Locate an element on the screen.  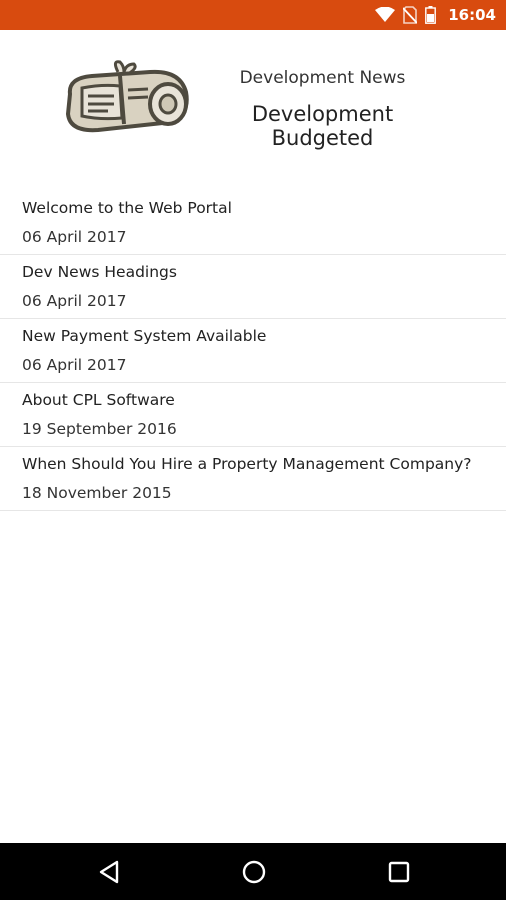
status-bar: 16:04 is located at coordinates (253, 15).